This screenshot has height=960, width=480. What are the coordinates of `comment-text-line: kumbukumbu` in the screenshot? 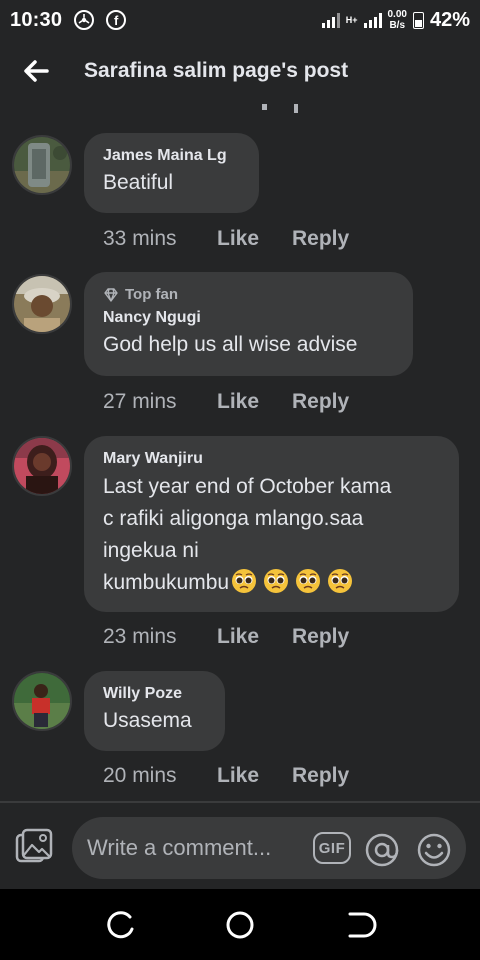 It's located at (166, 582).